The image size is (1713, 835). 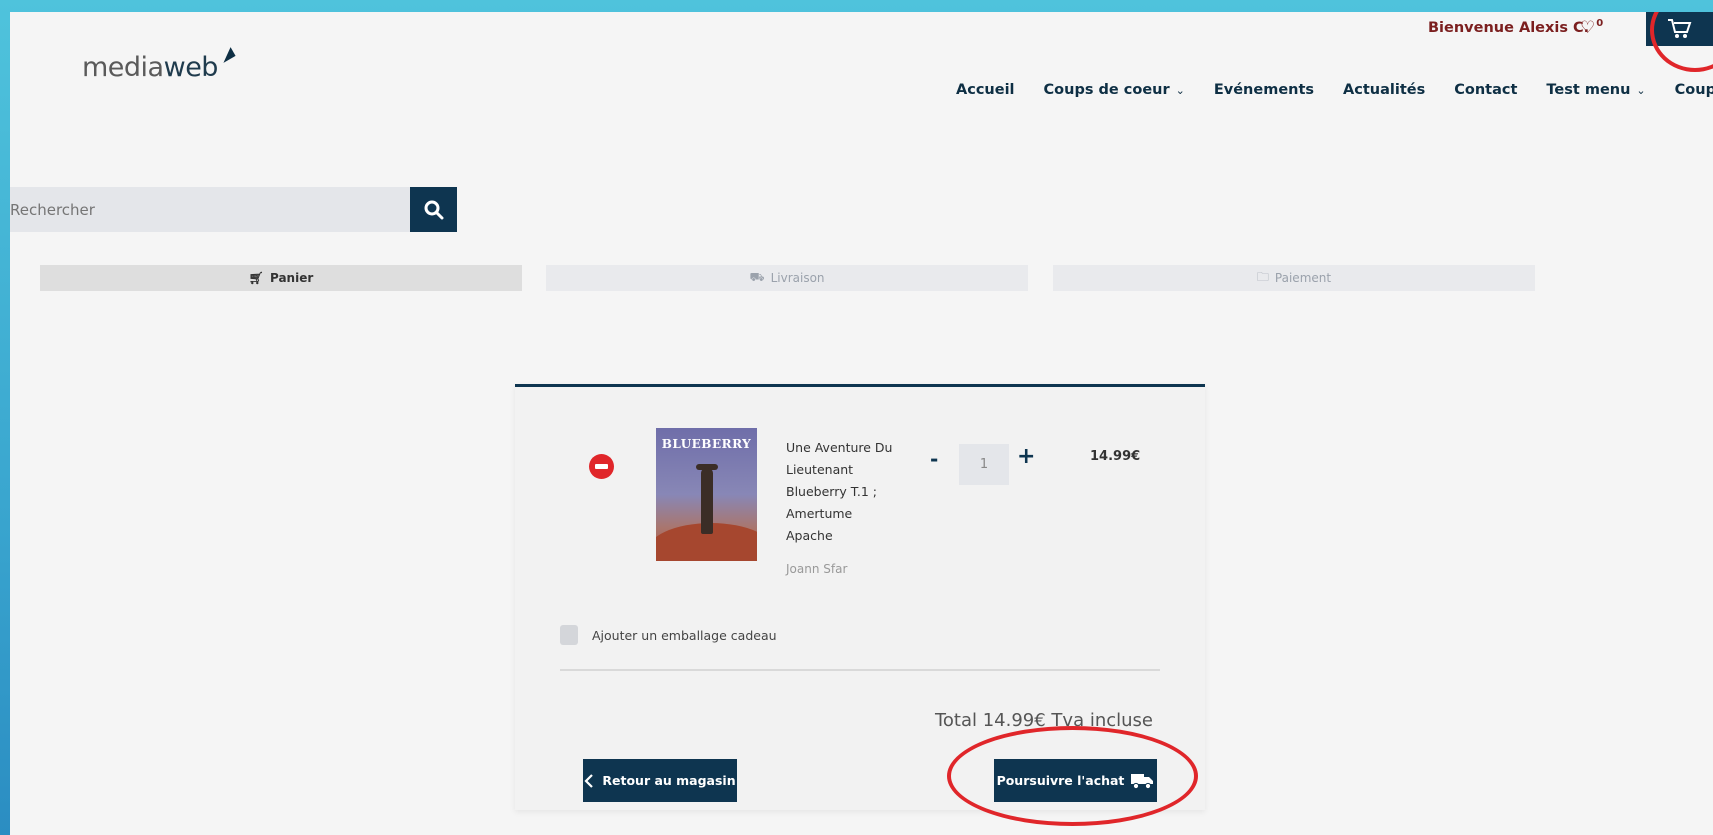 What do you see at coordinates (1588, 28) in the screenshot?
I see `heart-icon: ♡` at bounding box center [1588, 28].